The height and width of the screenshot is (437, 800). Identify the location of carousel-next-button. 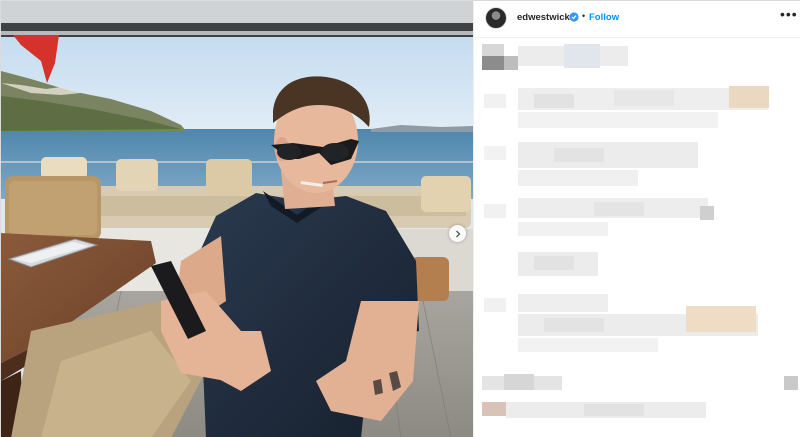
(457, 233).